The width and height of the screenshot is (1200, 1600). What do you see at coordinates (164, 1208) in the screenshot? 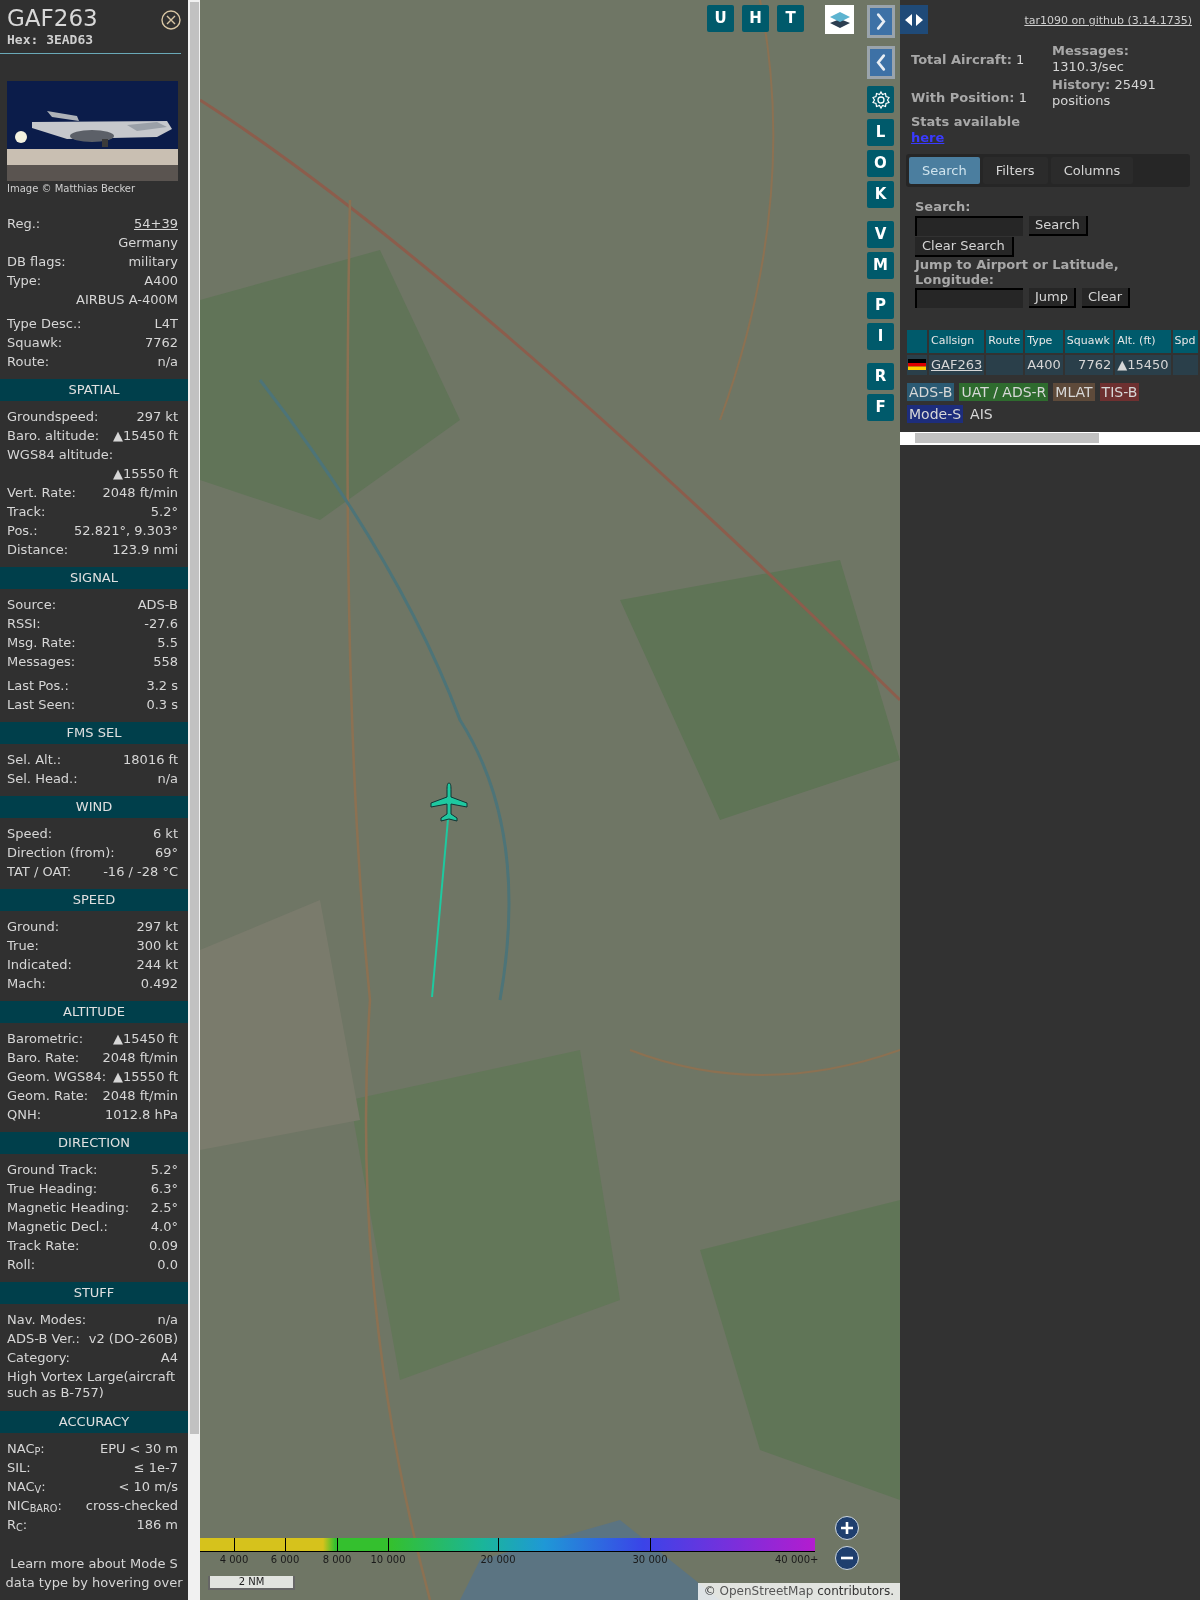
I see `field-value: 2.5°` at bounding box center [164, 1208].